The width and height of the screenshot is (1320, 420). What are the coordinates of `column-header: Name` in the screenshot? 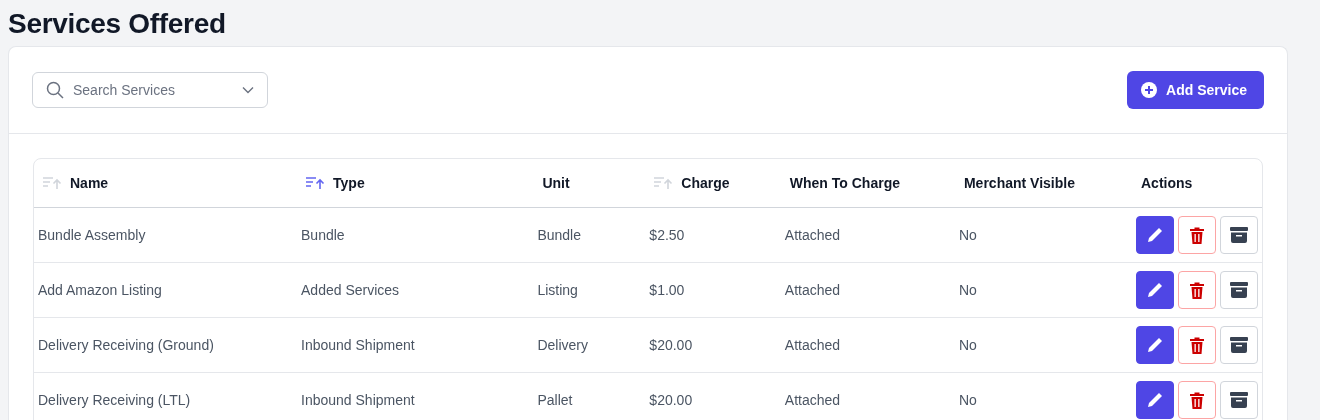 It's located at (89, 183).